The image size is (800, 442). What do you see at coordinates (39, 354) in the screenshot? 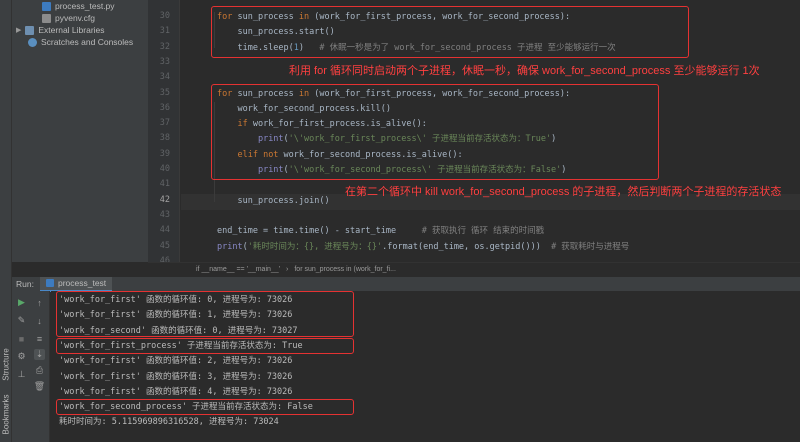
I see `scroll-to-end-icon: ⇣` at bounding box center [39, 354].